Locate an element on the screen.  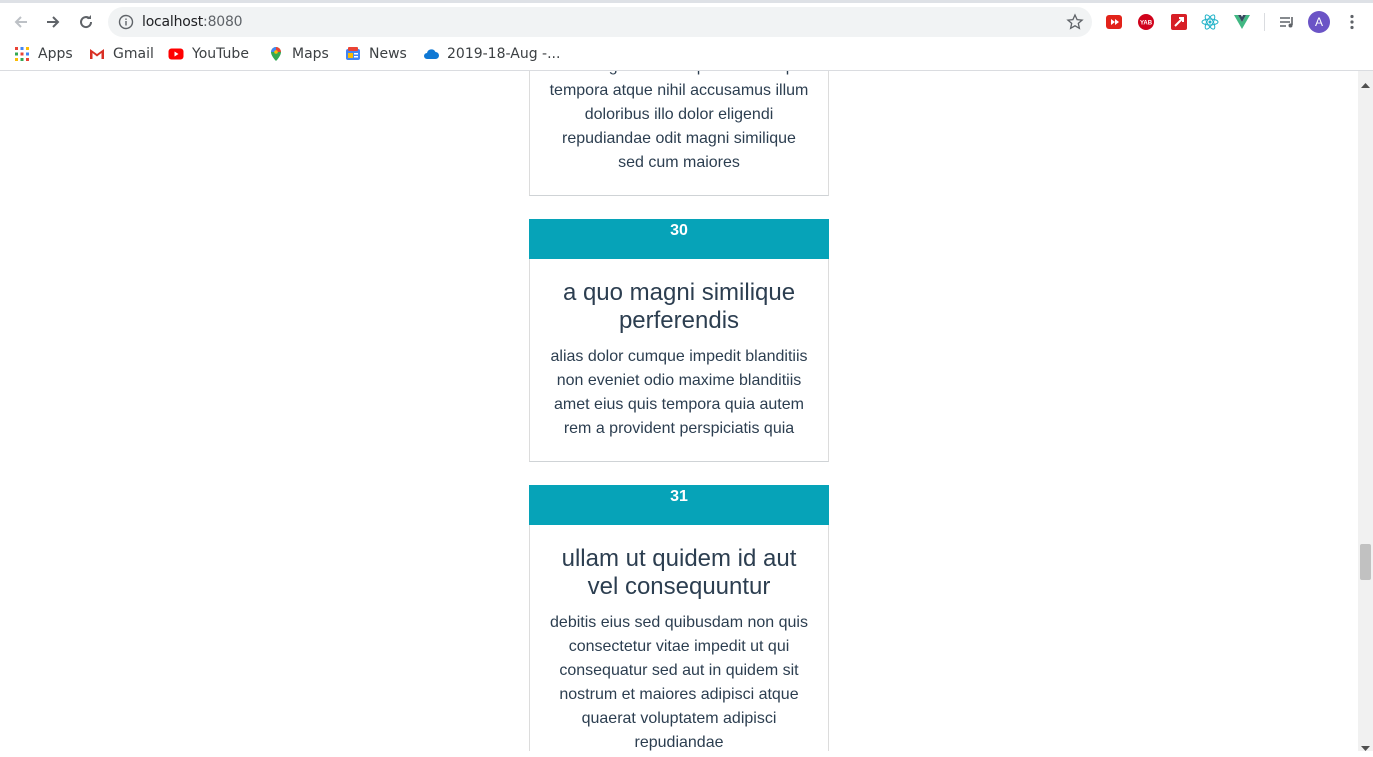
browser-toolbar: localhost:8080 YAB A is located at coordinates (686, 19).